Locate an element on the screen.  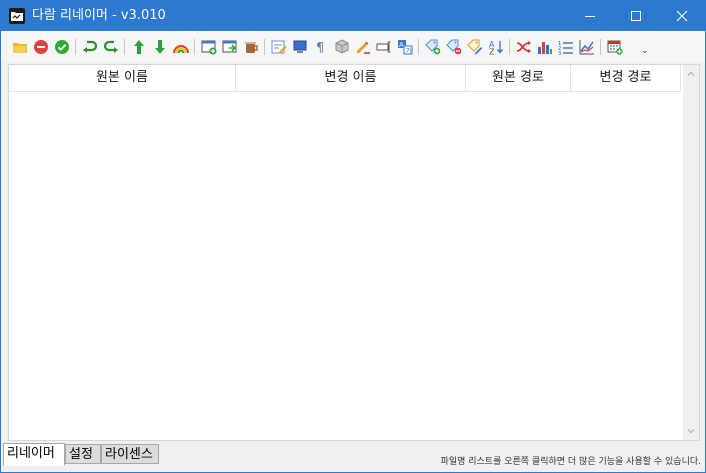
folder-open-button is located at coordinates (20, 47).